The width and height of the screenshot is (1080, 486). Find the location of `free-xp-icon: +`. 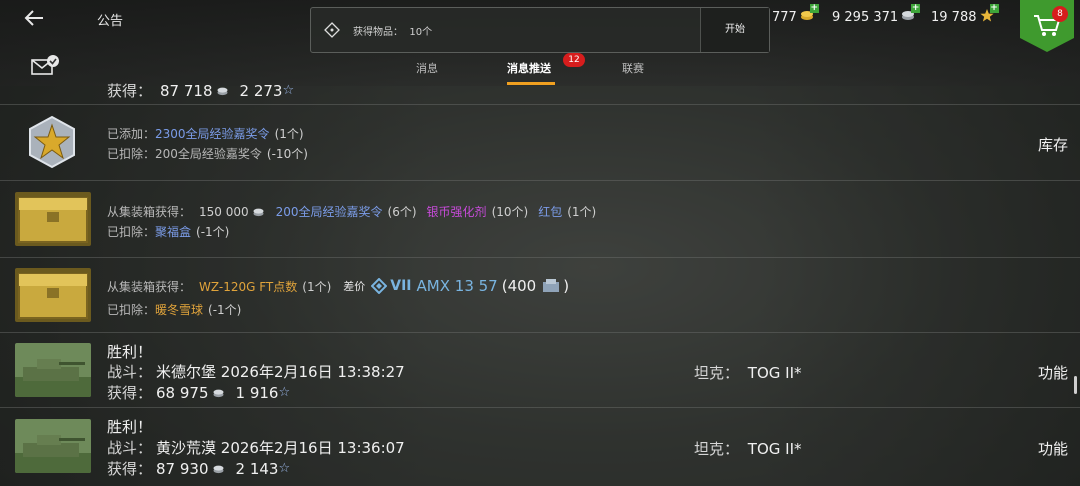

free-xp-icon: + is located at coordinates (989, 15).